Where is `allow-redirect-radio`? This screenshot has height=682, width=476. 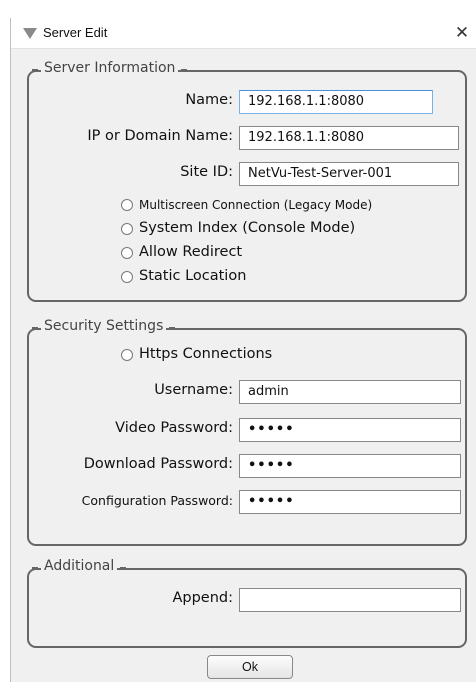
allow-redirect-radio is located at coordinates (127, 253).